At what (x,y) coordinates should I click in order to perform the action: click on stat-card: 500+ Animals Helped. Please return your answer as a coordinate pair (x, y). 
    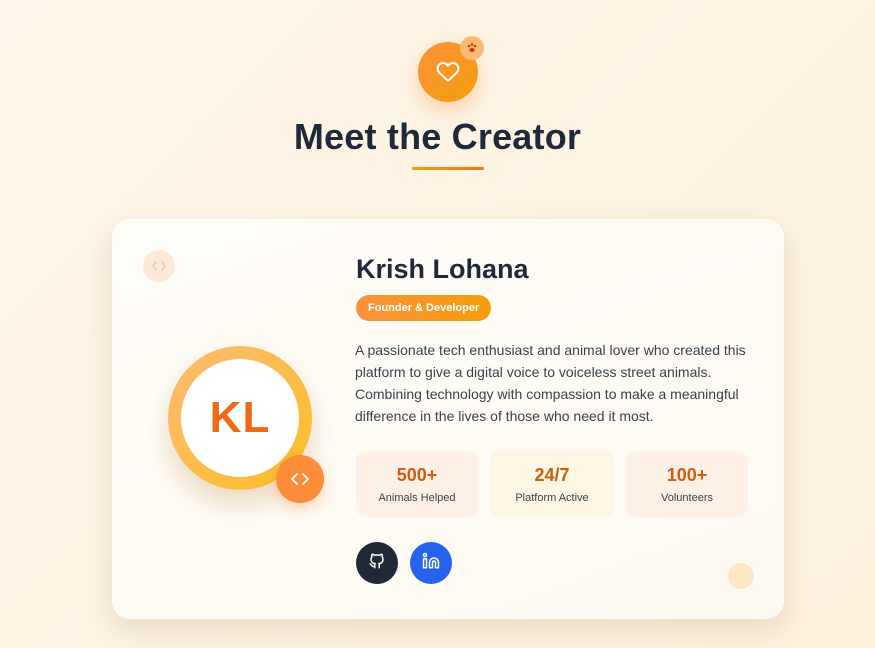
    Looking at the image, I should click on (417, 484).